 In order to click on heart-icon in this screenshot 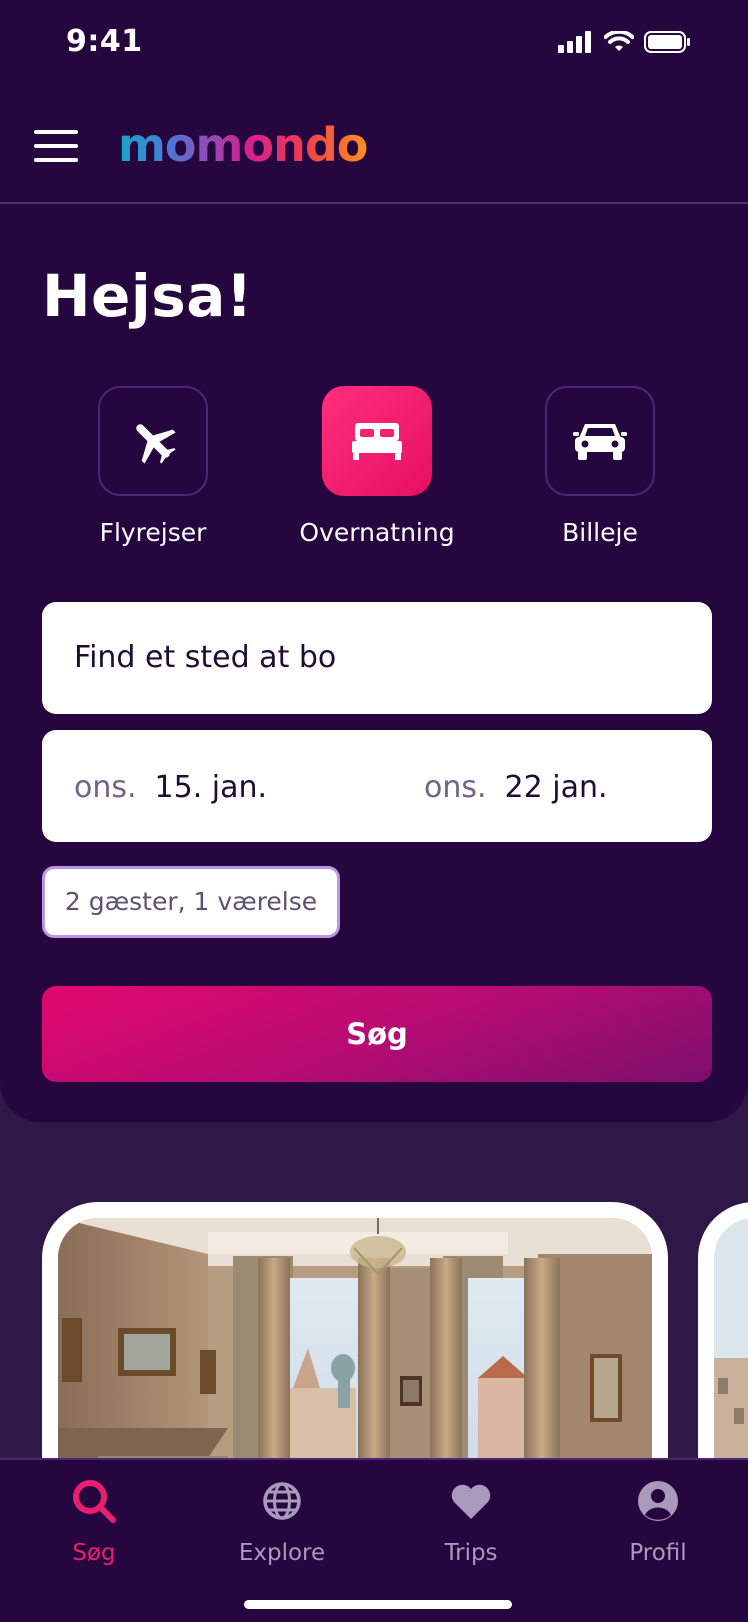, I will do `click(471, 1501)`.